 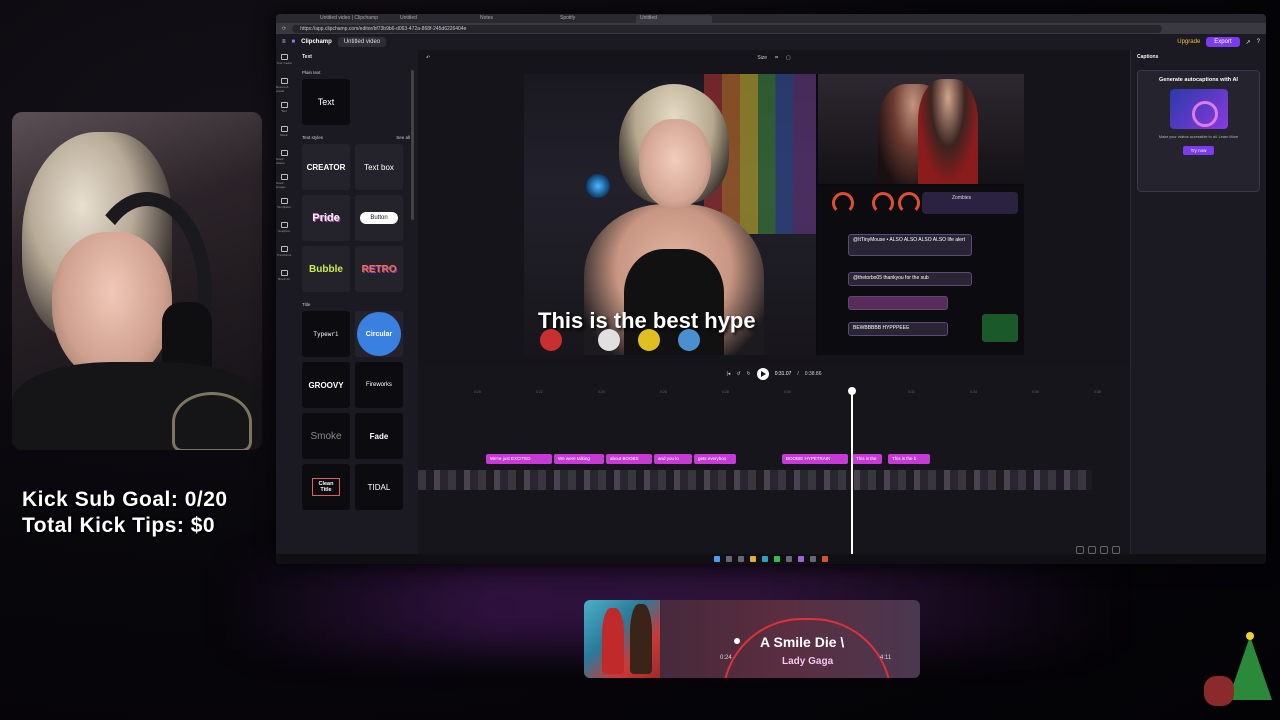 I want to click on caption-clip: and you lo, so click(x=673, y=459).